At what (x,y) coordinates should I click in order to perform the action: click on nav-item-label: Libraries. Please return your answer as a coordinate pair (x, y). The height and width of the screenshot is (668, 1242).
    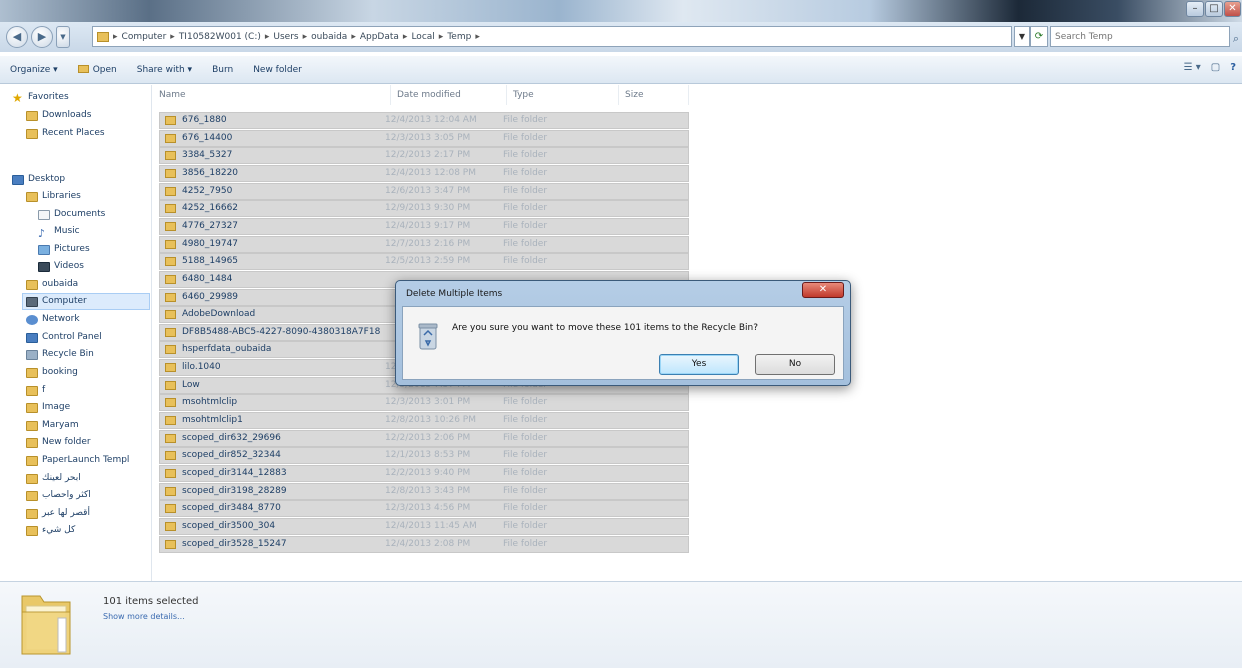
    Looking at the image, I should click on (61, 196).